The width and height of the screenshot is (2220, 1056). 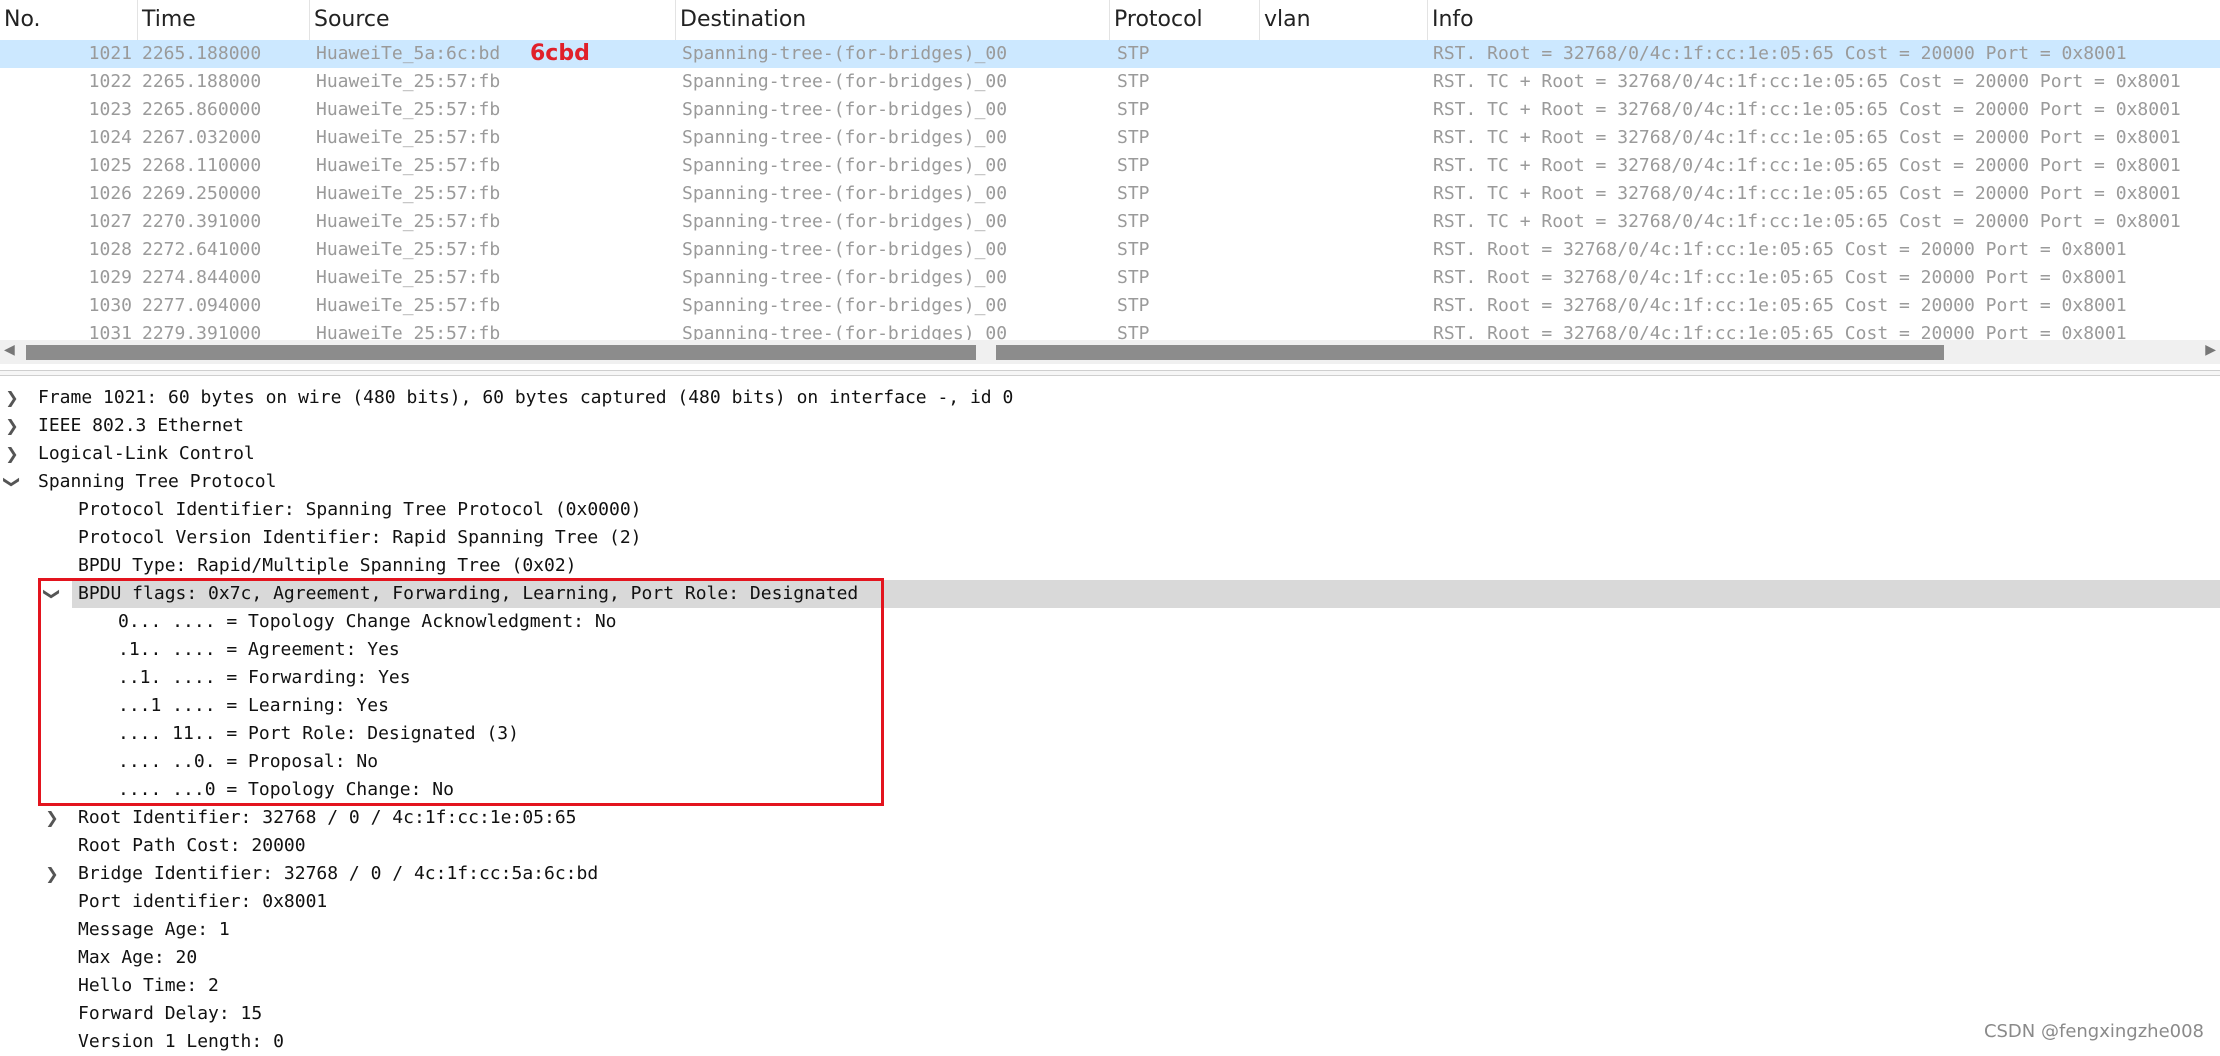 What do you see at coordinates (1110, 678) in the screenshot?
I see `detail-row: ..1. .... = Forwarding: Yes` at bounding box center [1110, 678].